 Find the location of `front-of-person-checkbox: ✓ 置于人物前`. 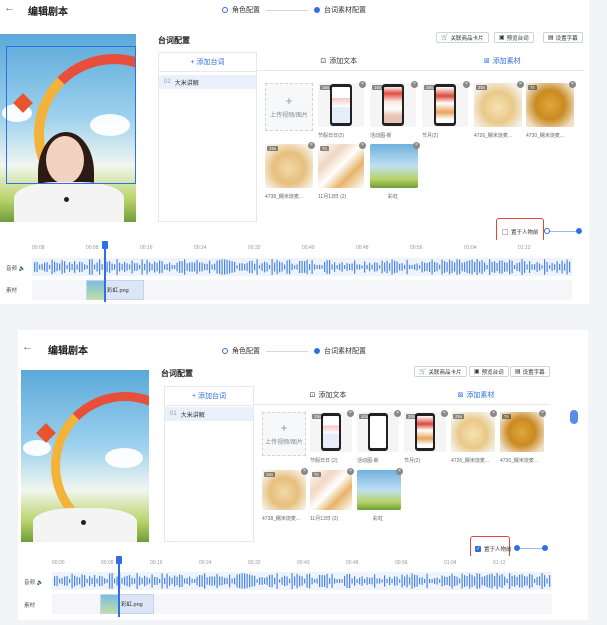

front-of-person-checkbox: ✓ 置于人物前 is located at coordinates (493, 549).